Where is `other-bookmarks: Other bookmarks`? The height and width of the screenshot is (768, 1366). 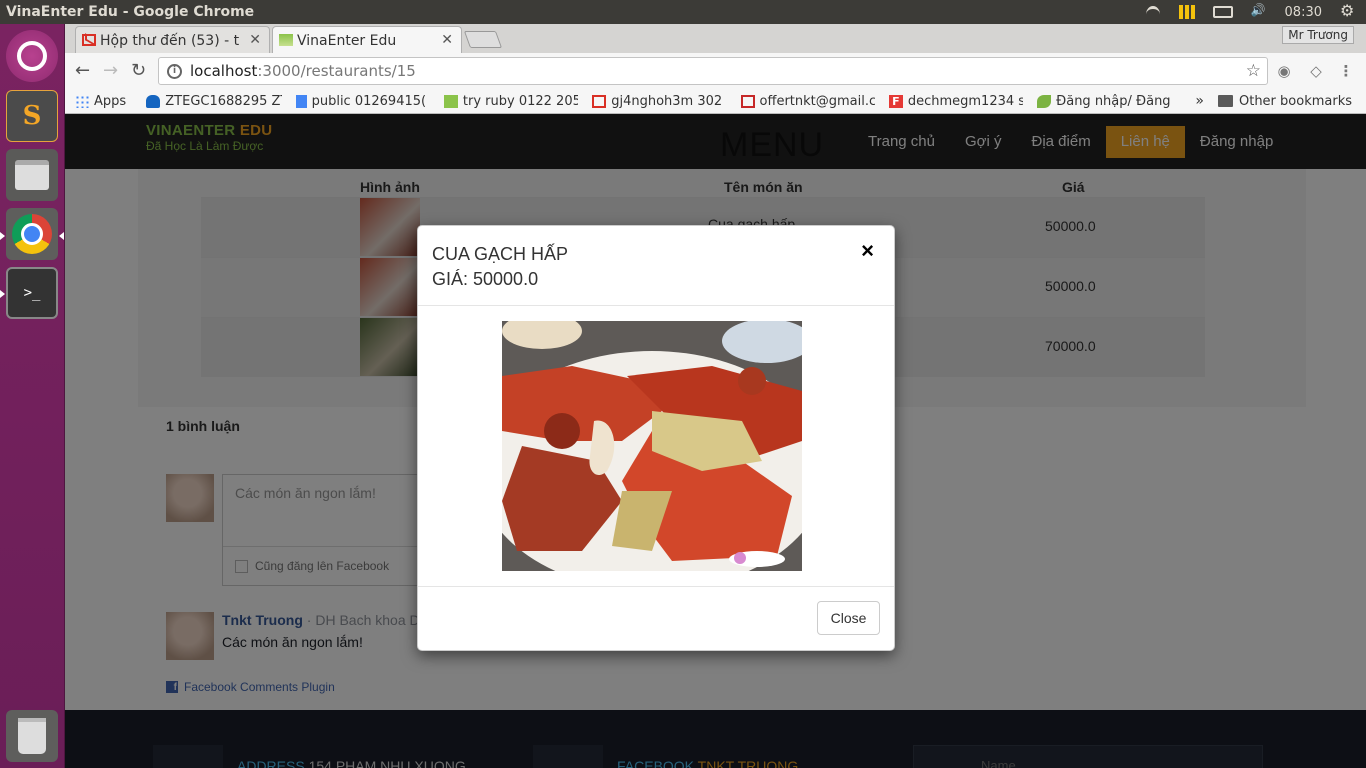
other-bookmarks: Other bookmarks is located at coordinates (1284, 101).